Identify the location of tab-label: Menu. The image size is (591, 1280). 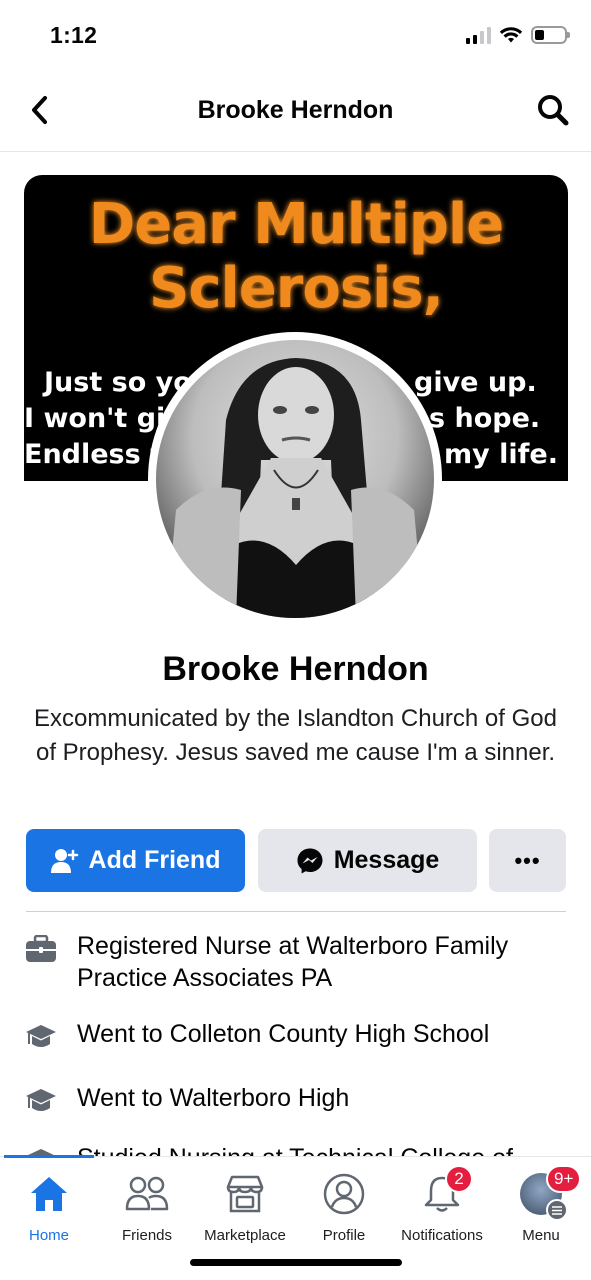
(541, 1235).